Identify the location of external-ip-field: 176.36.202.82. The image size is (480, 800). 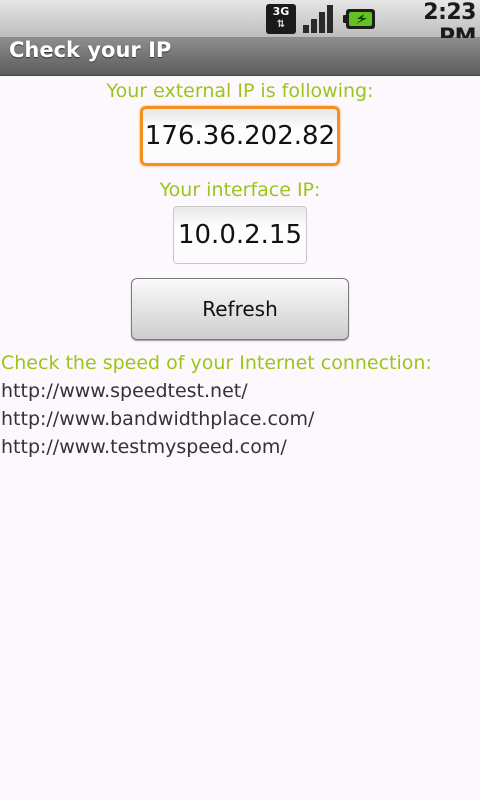
(240, 136).